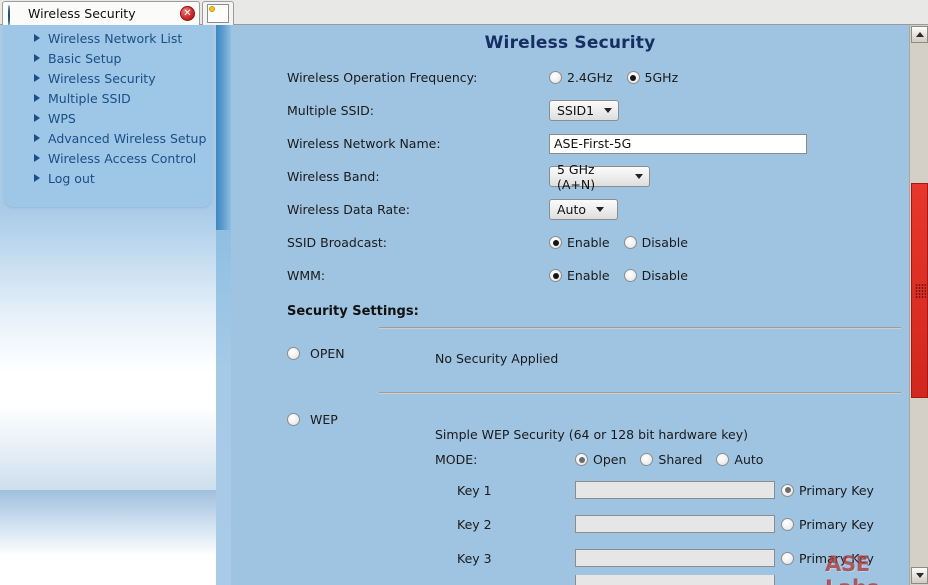 The width and height of the screenshot is (928, 585). I want to click on sidebar-item-multiple-ssid: Multiple SSID, so click(123, 98).